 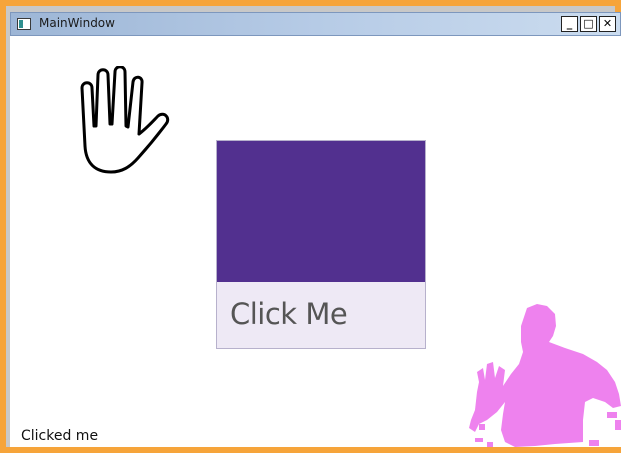 I want to click on status-text: Clicked me, so click(x=60, y=436).